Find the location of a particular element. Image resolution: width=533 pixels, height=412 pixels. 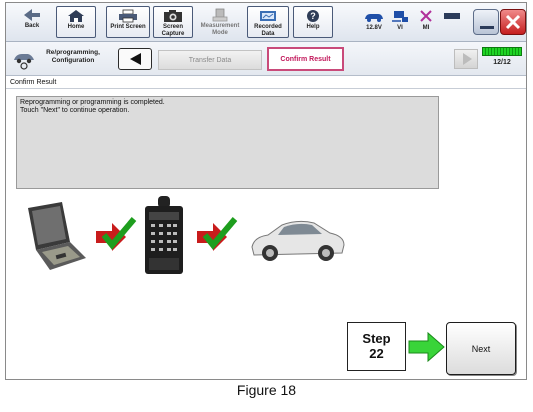

next-button: Next is located at coordinates (481, 348).